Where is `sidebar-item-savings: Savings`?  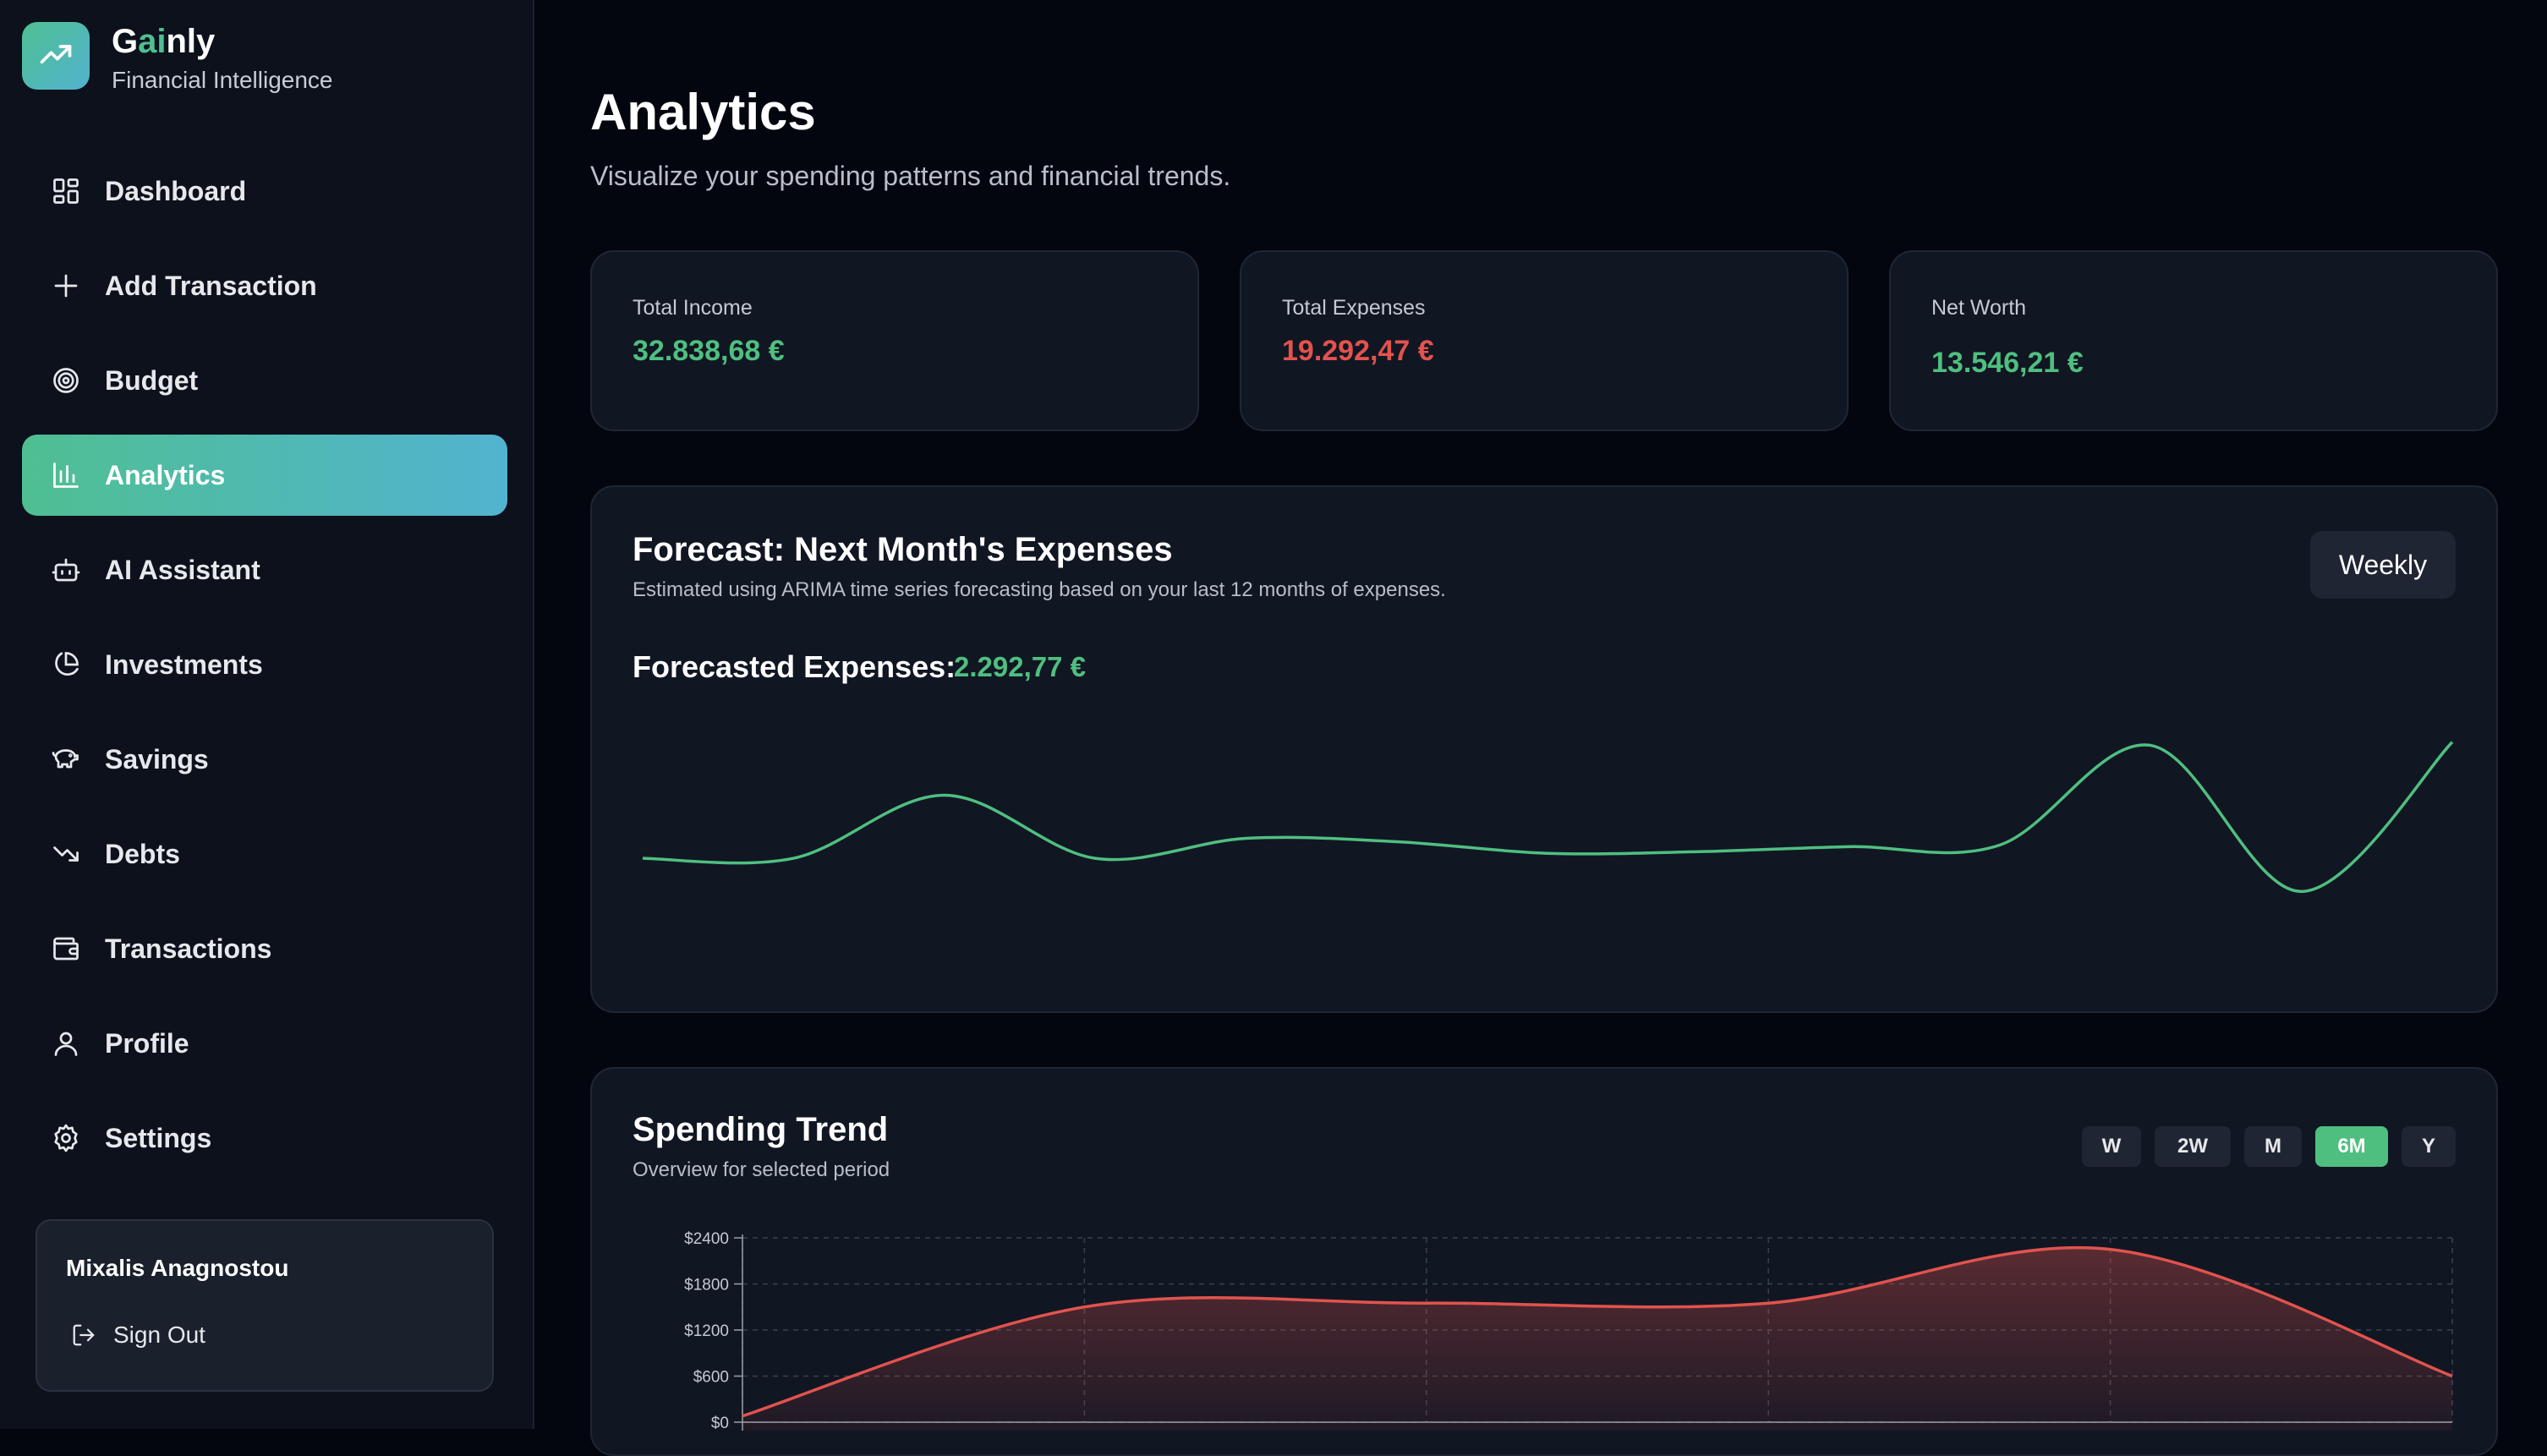 sidebar-item-savings: Savings is located at coordinates (264, 760).